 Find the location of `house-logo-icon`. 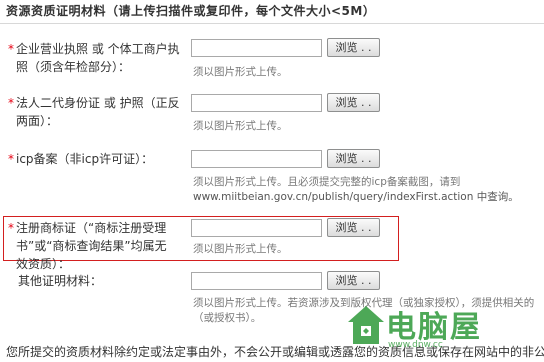

house-logo-icon is located at coordinates (366, 325).